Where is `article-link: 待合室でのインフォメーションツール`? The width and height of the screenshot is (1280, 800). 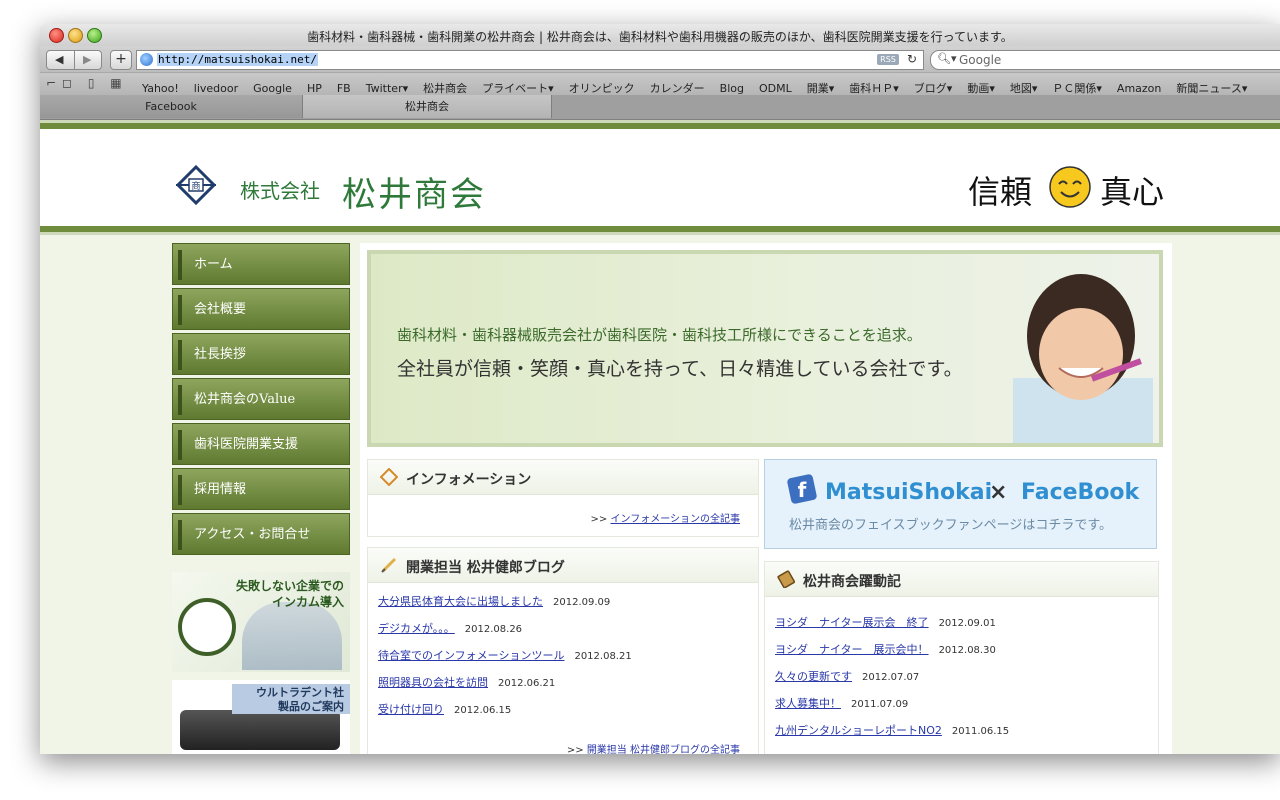 article-link: 待合室でのインフォメーションツール is located at coordinates (471, 655).